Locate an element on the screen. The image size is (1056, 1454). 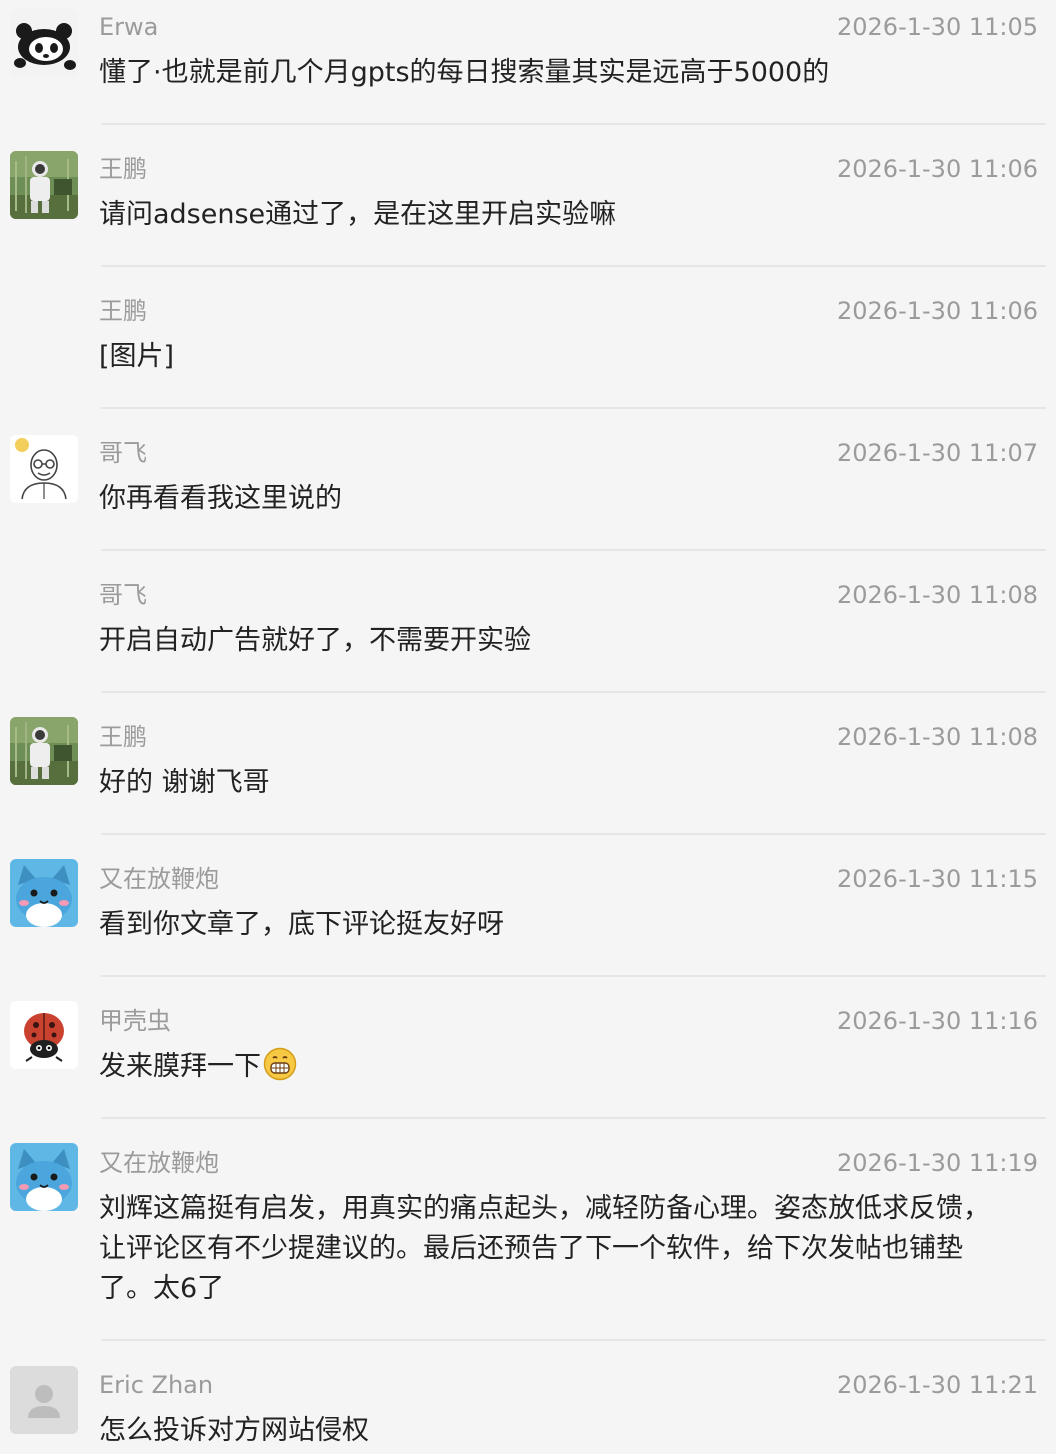
default-user-avatar is located at coordinates (44, 1400).